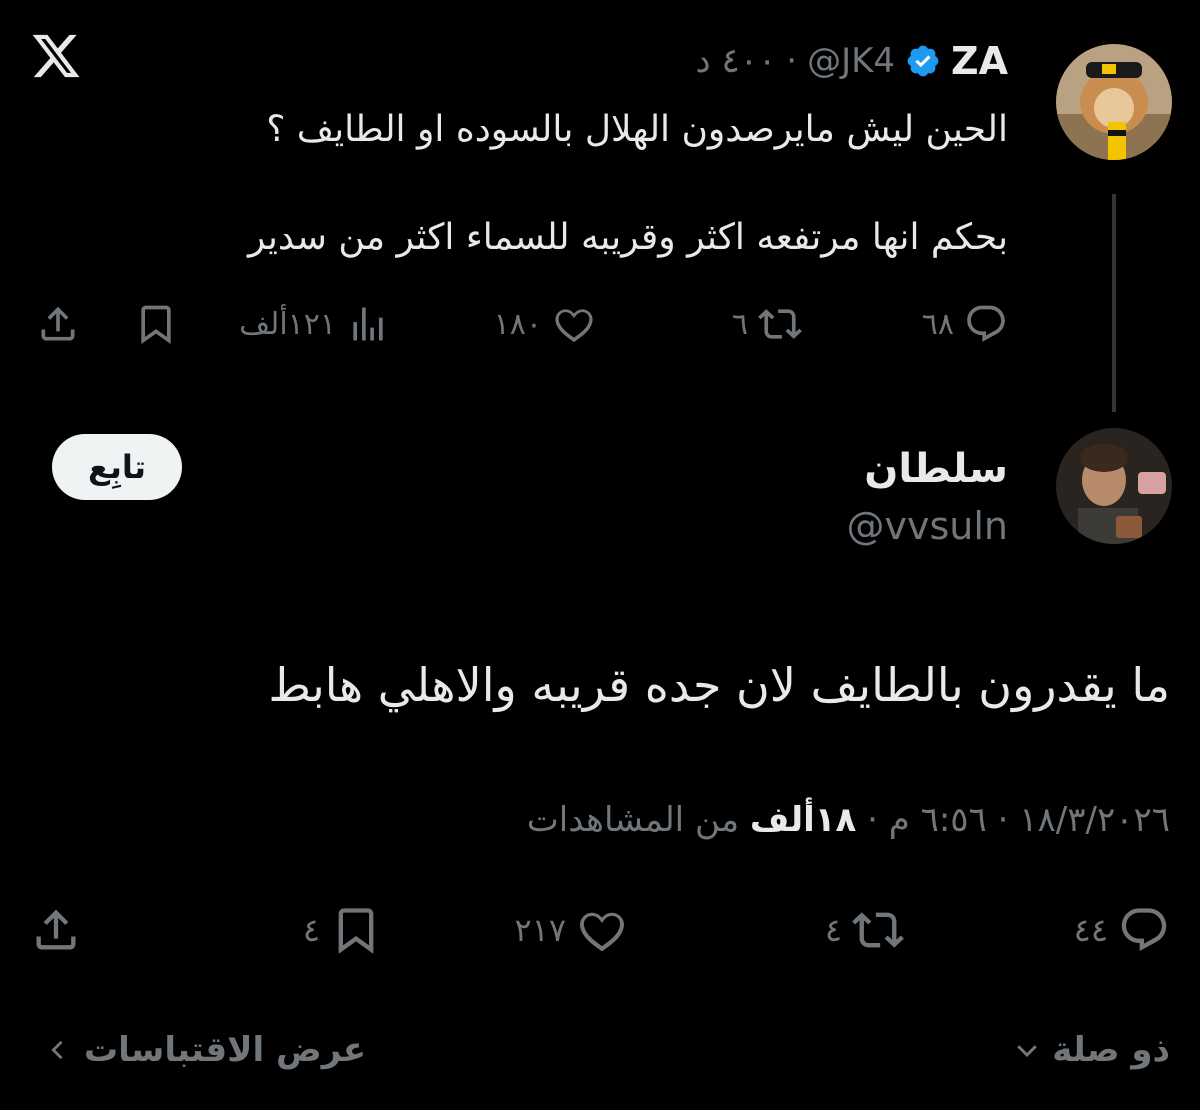 This screenshot has height=1110, width=1200. Describe the element at coordinates (833, 930) in the screenshot. I see `reply-retweet-count: ٤` at that location.